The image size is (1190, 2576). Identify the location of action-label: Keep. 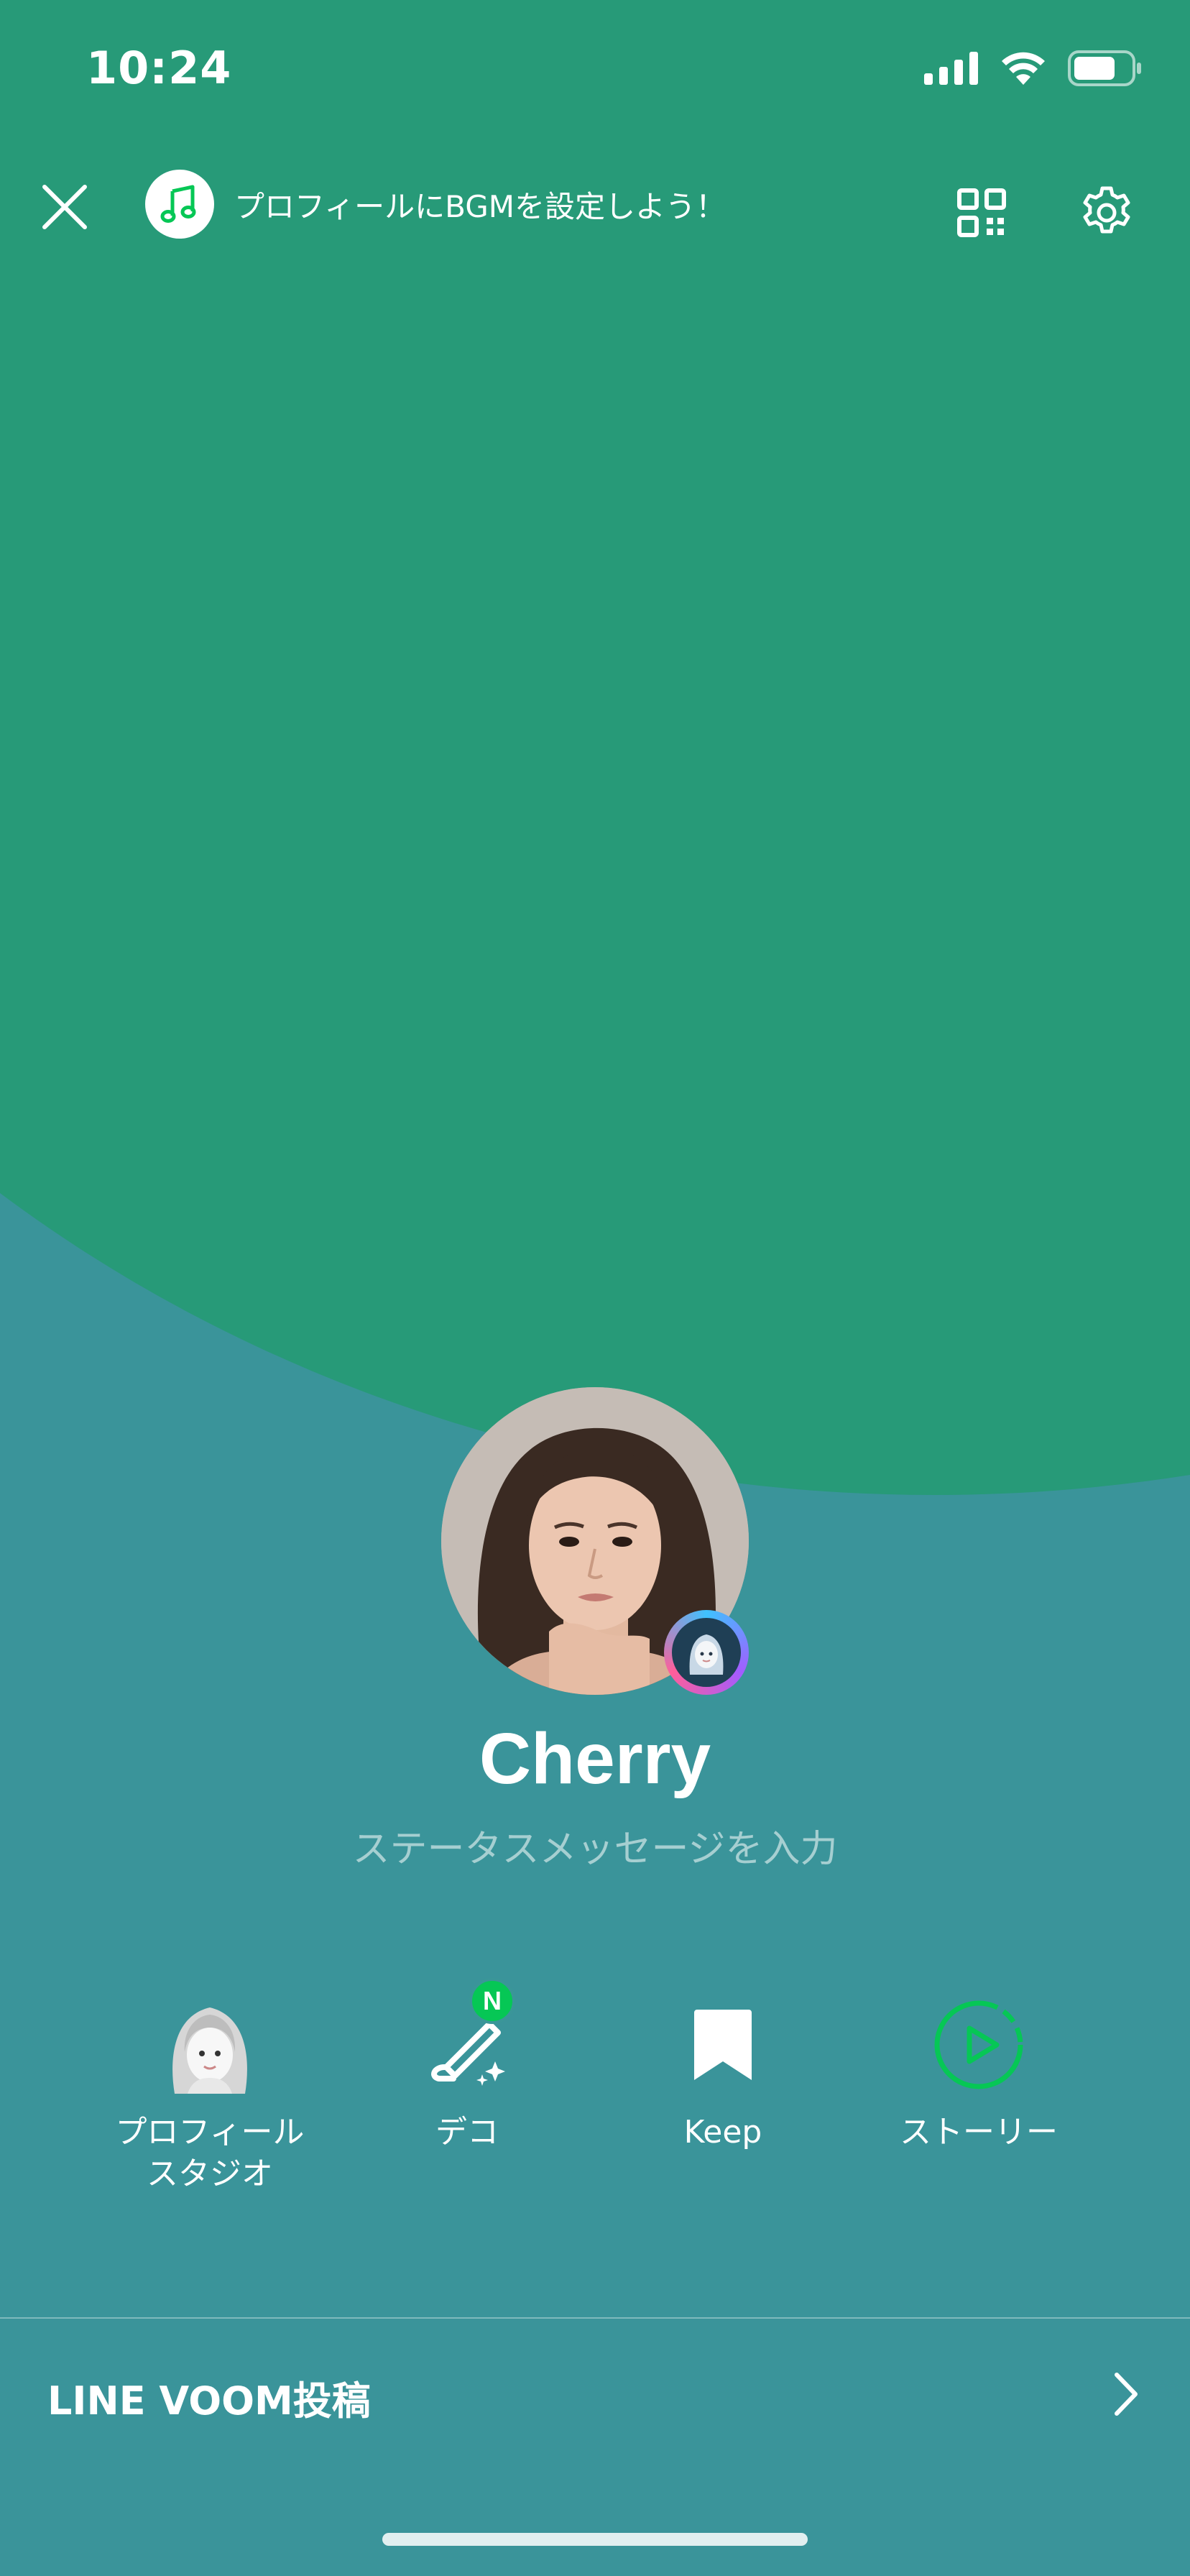
(722, 2132).